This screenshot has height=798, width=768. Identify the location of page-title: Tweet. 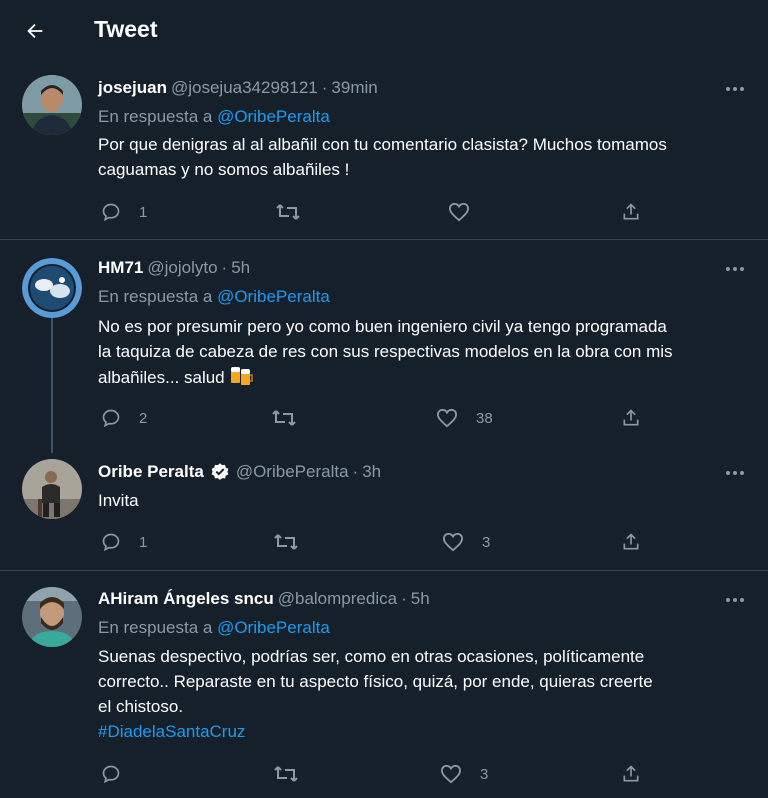
(126, 29).